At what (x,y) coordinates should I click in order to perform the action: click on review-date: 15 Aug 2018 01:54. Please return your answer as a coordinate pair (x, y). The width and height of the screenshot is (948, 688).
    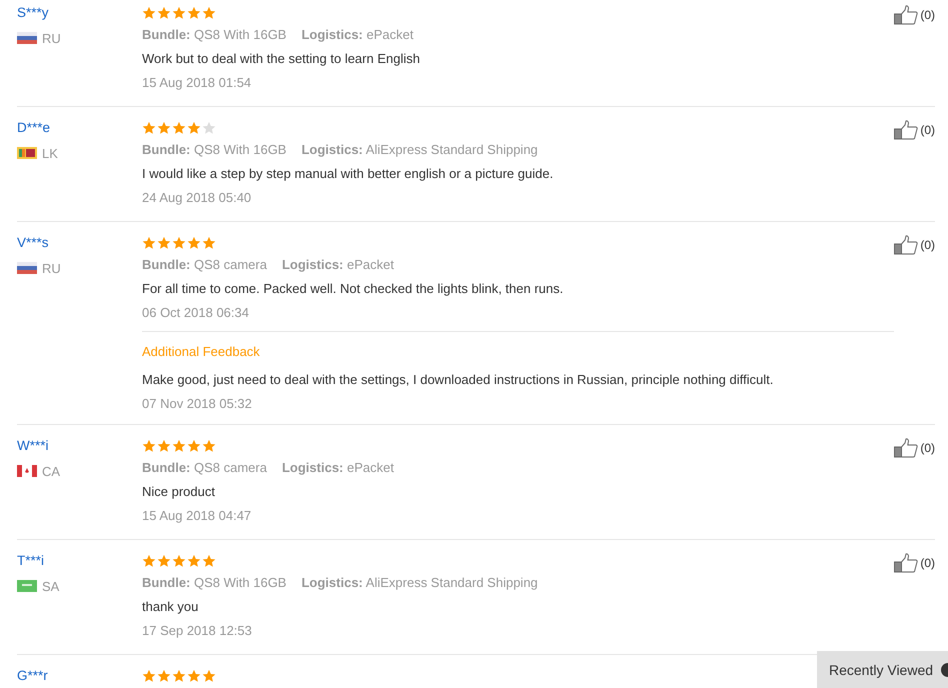
    Looking at the image, I should click on (197, 83).